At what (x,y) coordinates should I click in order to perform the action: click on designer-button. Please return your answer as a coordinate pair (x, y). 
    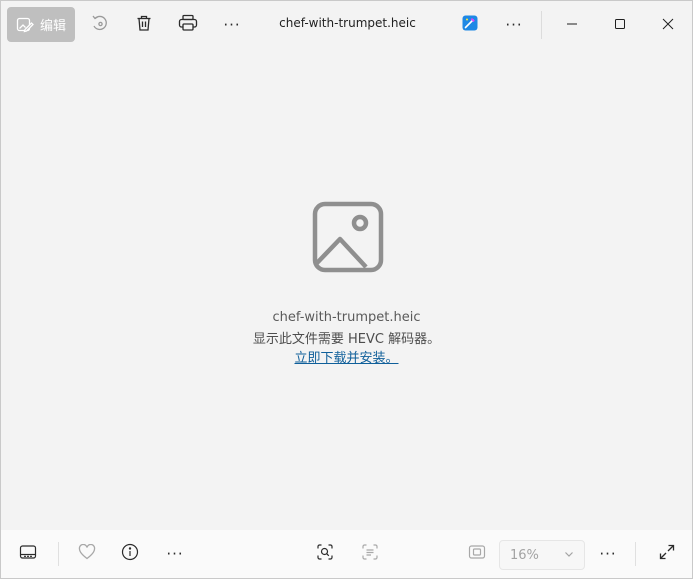
    Looking at the image, I should click on (470, 25).